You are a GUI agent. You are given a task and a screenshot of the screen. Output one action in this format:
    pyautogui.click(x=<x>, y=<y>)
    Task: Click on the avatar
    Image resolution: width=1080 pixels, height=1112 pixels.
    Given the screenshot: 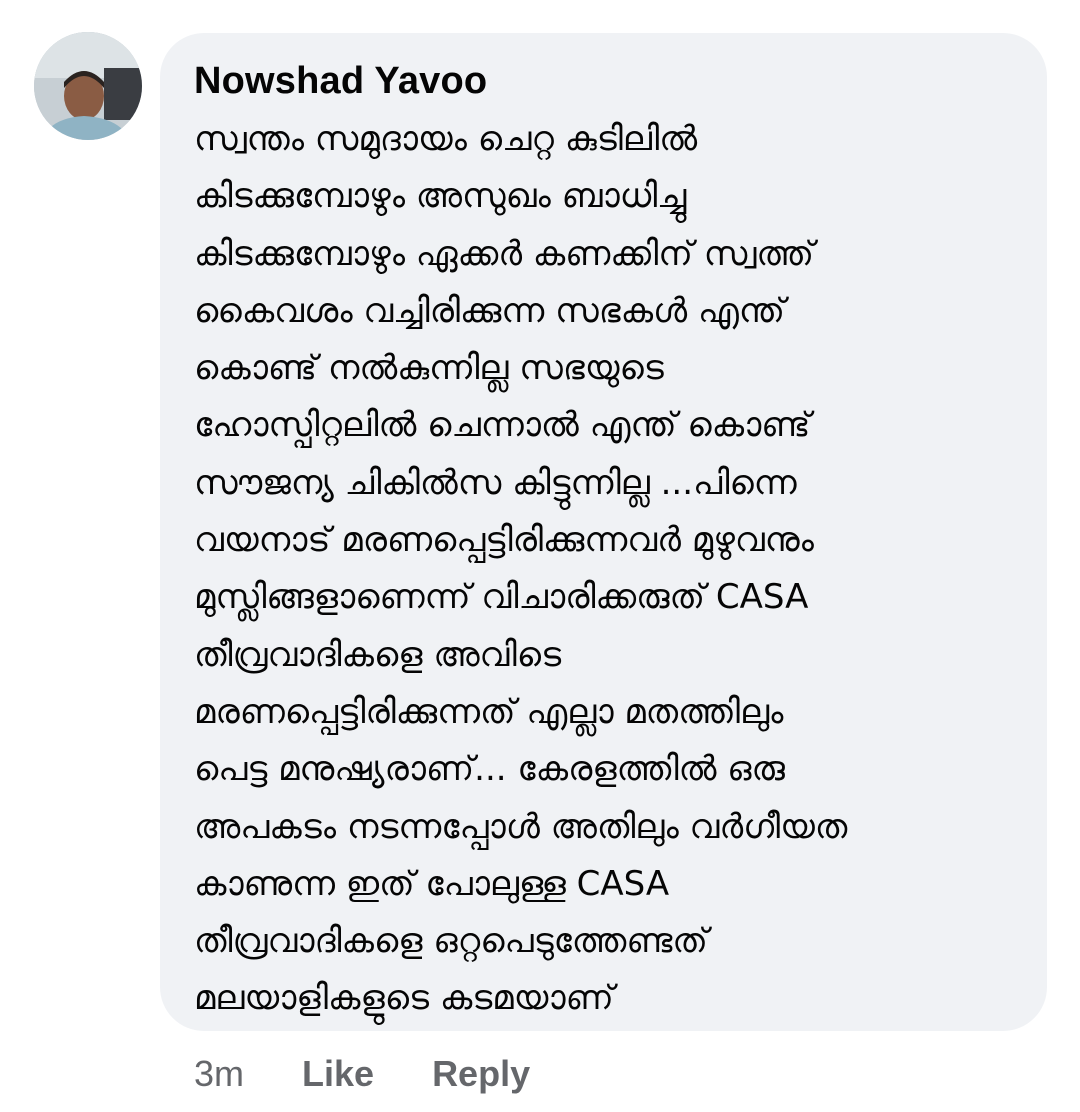 What is the action you would take?
    pyautogui.click(x=88, y=86)
    